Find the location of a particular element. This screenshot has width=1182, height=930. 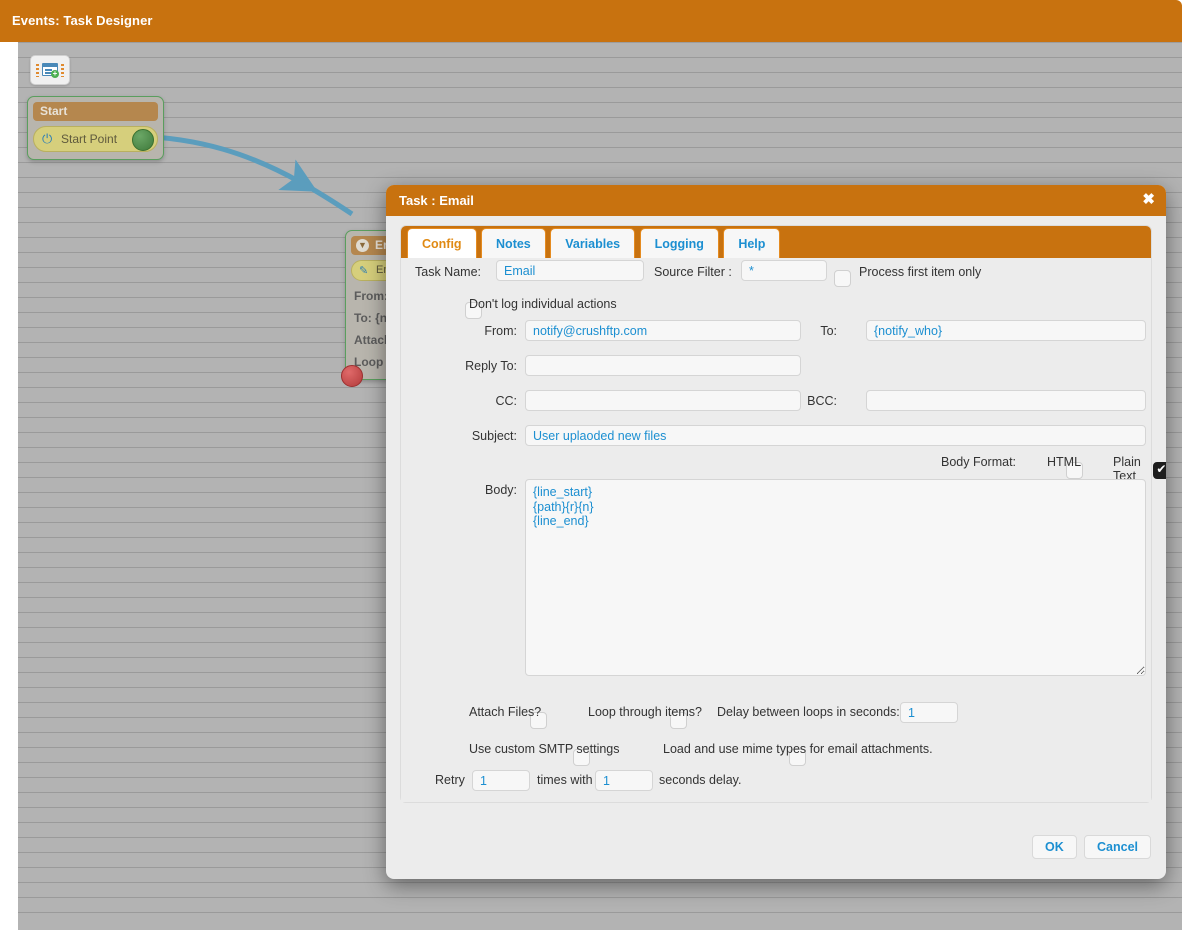

add-task-toolbar: + is located at coordinates (50, 70).